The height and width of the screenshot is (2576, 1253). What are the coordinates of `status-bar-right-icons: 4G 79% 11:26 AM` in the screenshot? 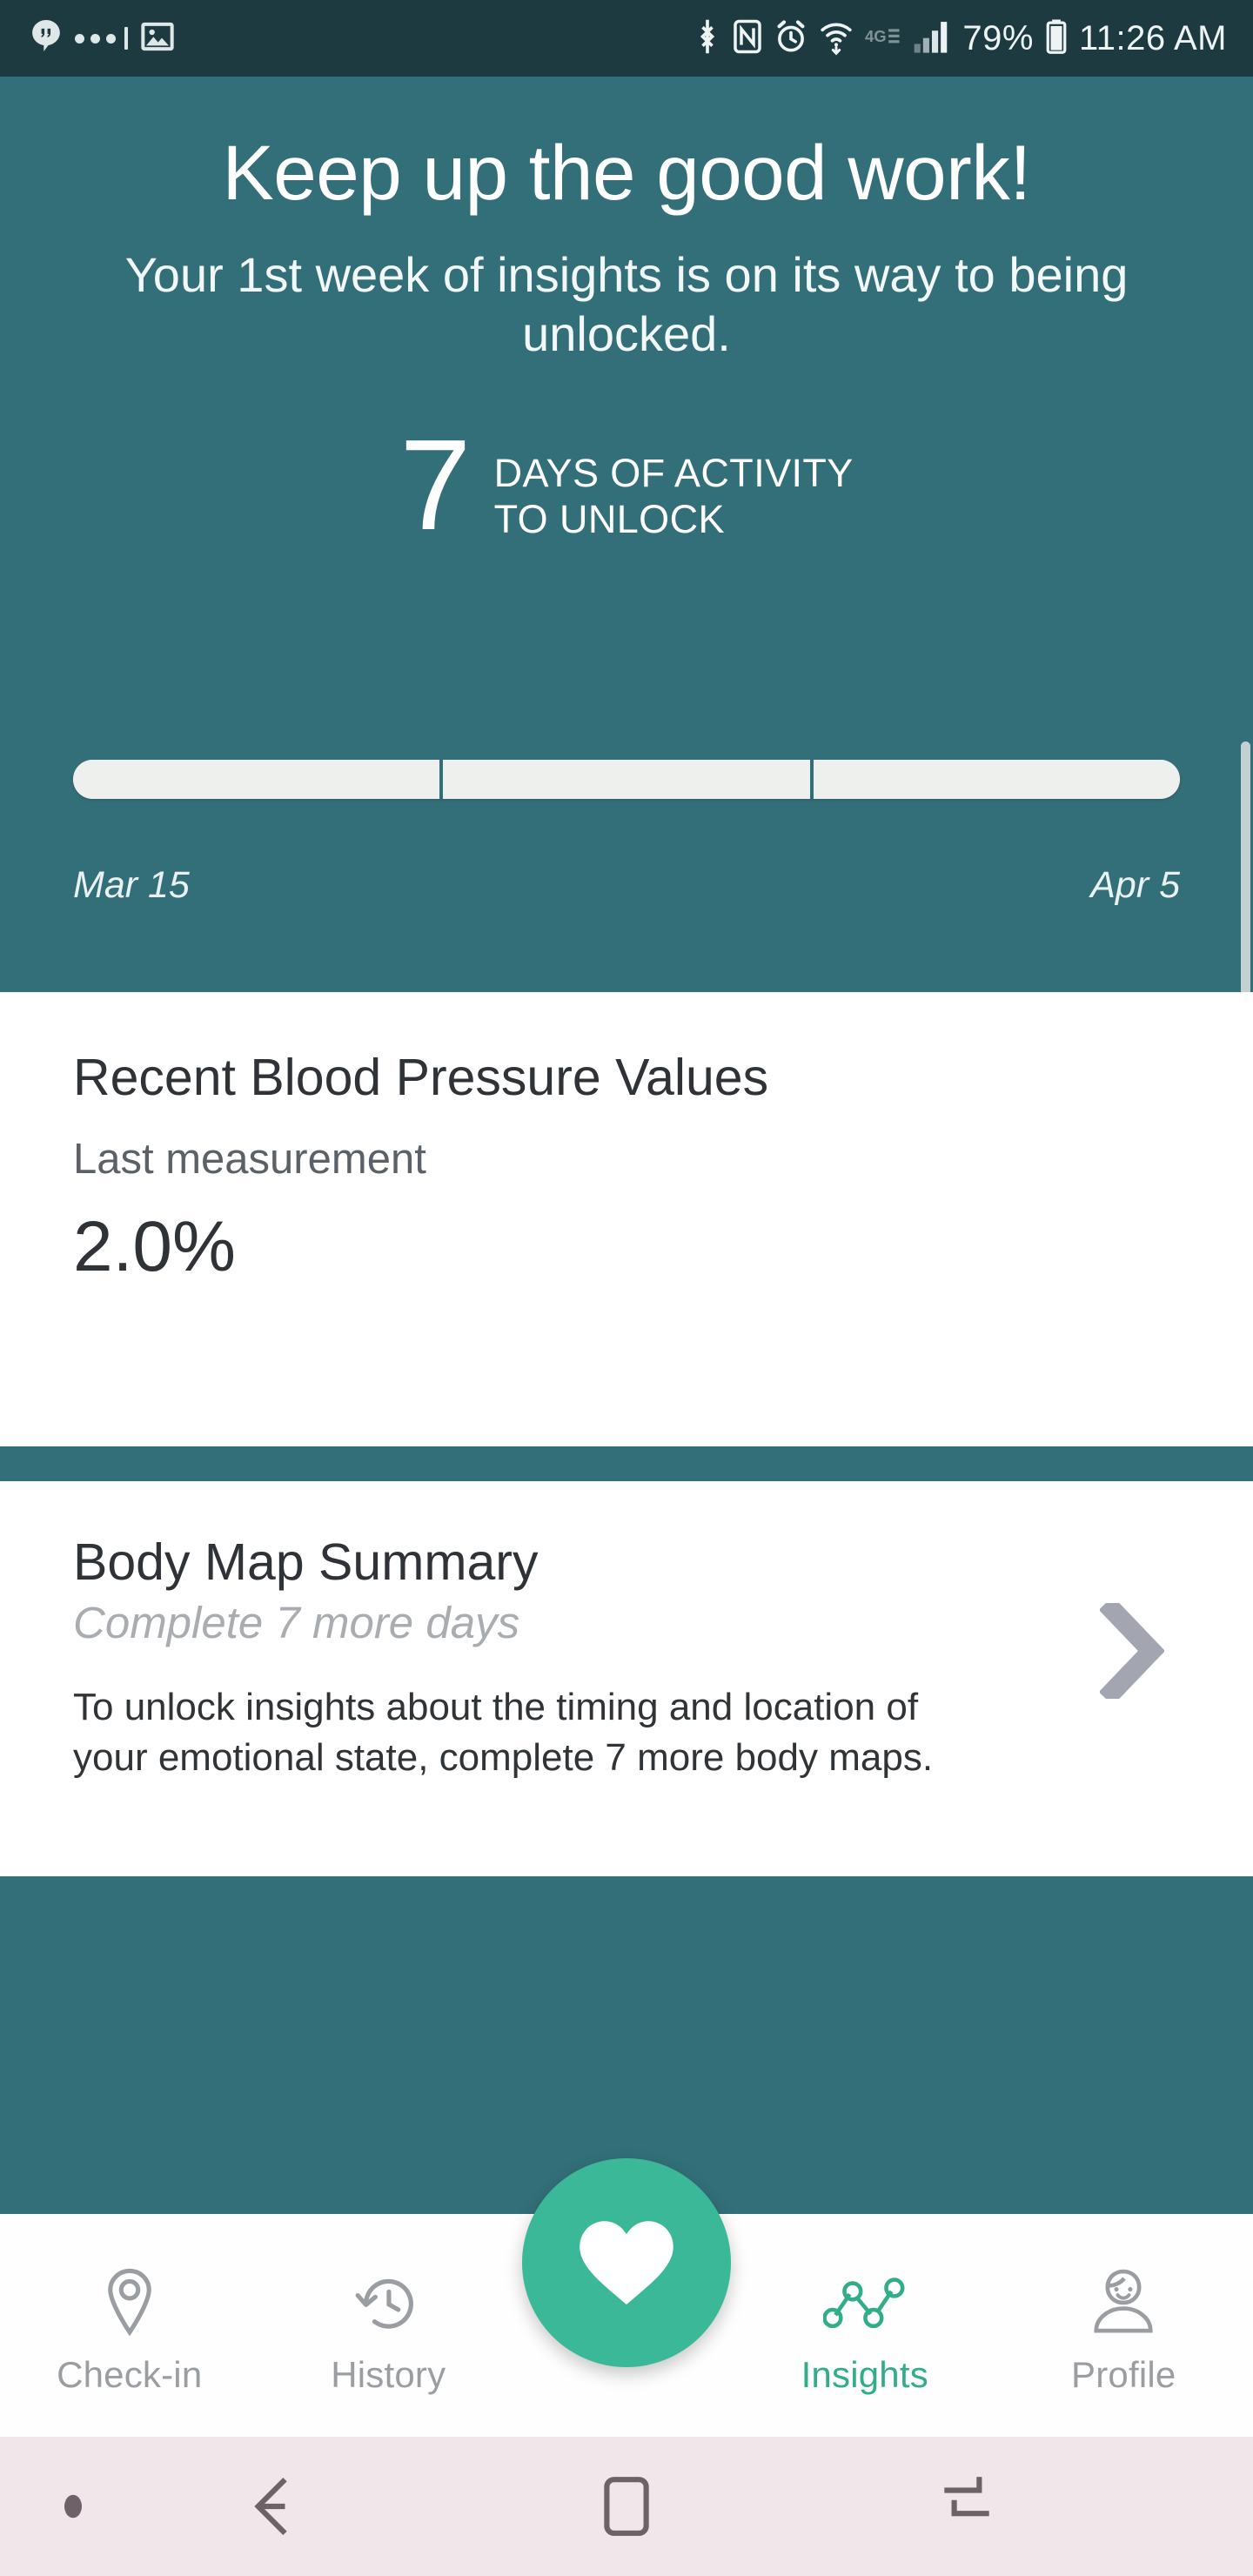 It's located at (973, 38).